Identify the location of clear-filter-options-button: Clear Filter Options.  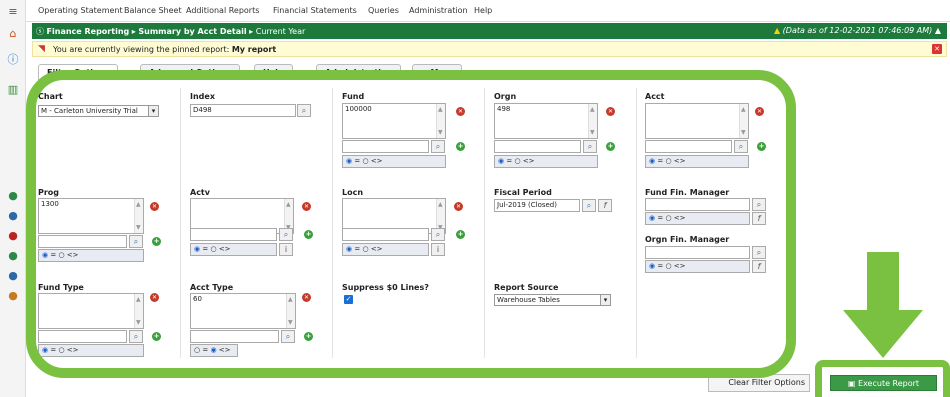
(759, 383).